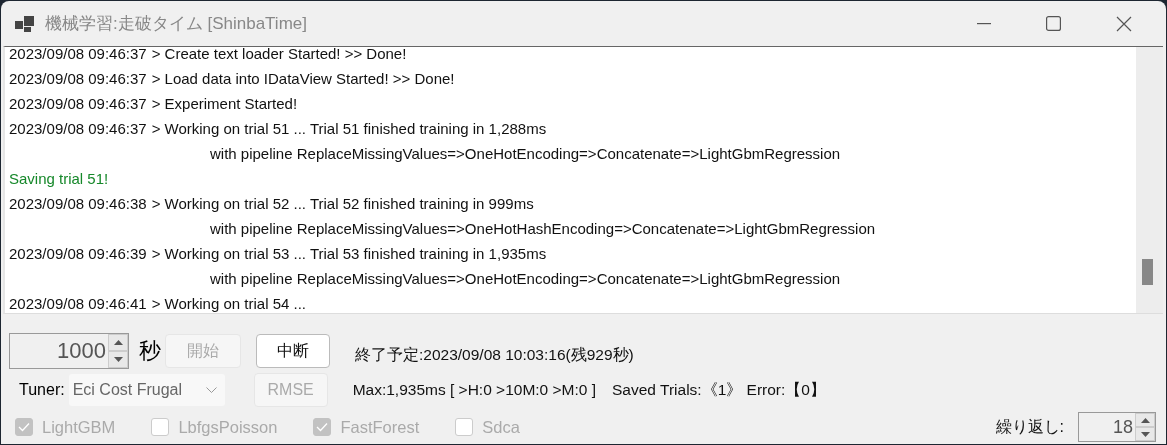 This screenshot has height=445, width=1167. What do you see at coordinates (59, 178) in the screenshot?
I see `log-message: Saving trial 51!` at bounding box center [59, 178].